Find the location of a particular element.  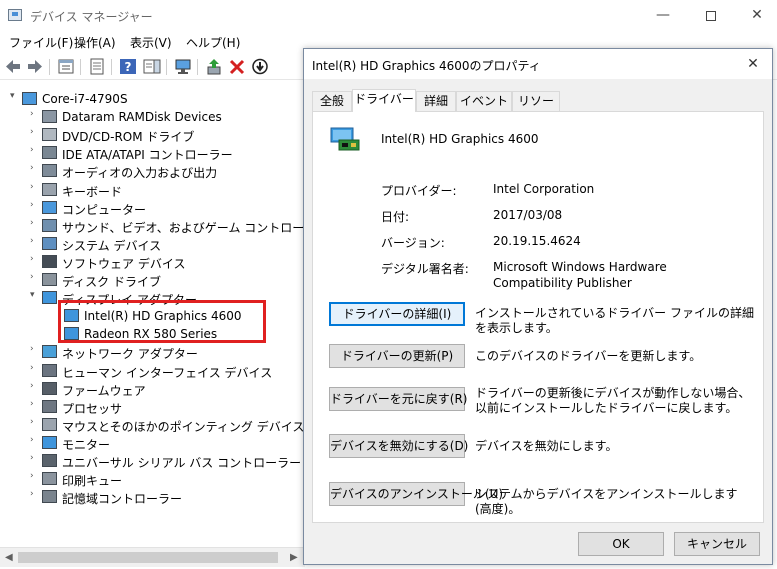

monitor-icon is located at coordinates (49, 442).